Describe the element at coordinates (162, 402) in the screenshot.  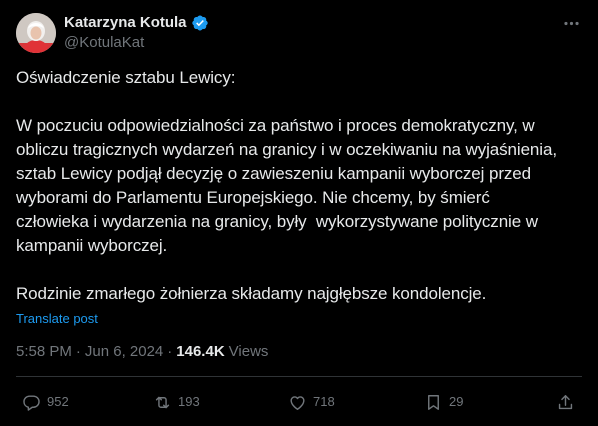
I see `repost-icon` at that location.